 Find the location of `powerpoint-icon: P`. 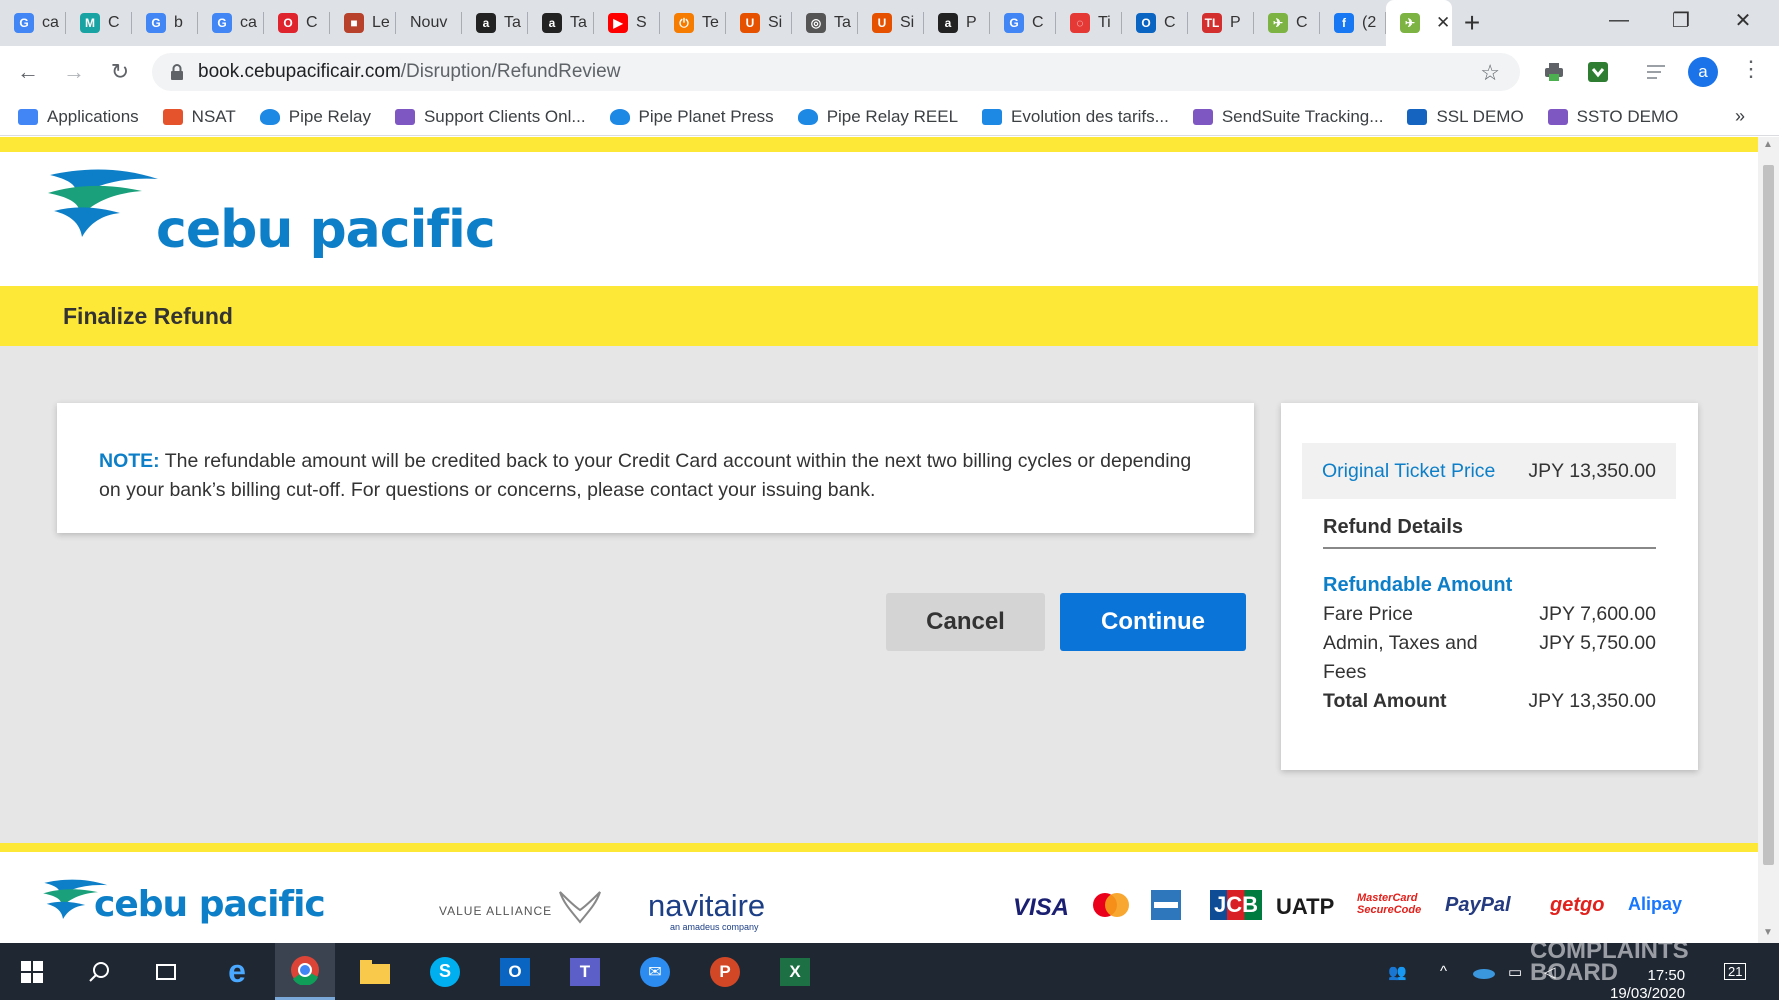

powerpoint-icon: P is located at coordinates (725, 971).